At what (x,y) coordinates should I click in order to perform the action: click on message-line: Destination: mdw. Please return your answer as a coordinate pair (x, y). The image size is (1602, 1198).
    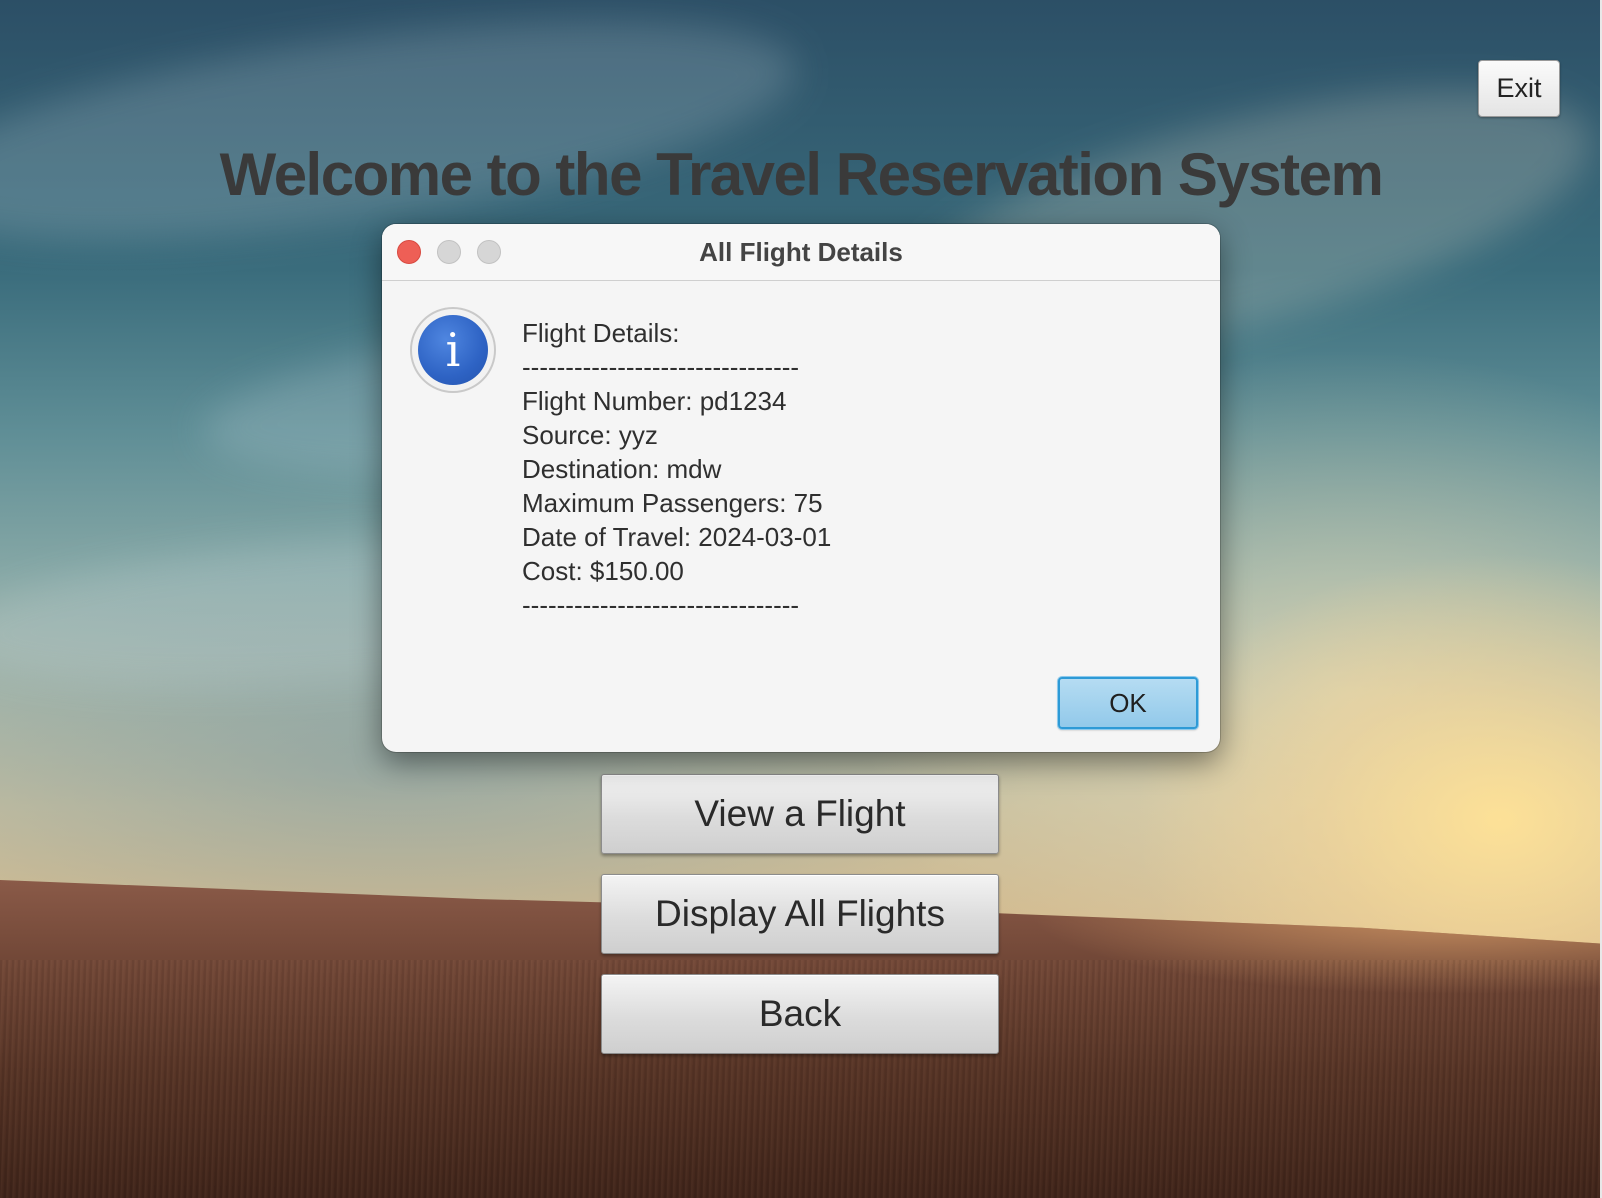
    Looking at the image, I should click on (622, 469).